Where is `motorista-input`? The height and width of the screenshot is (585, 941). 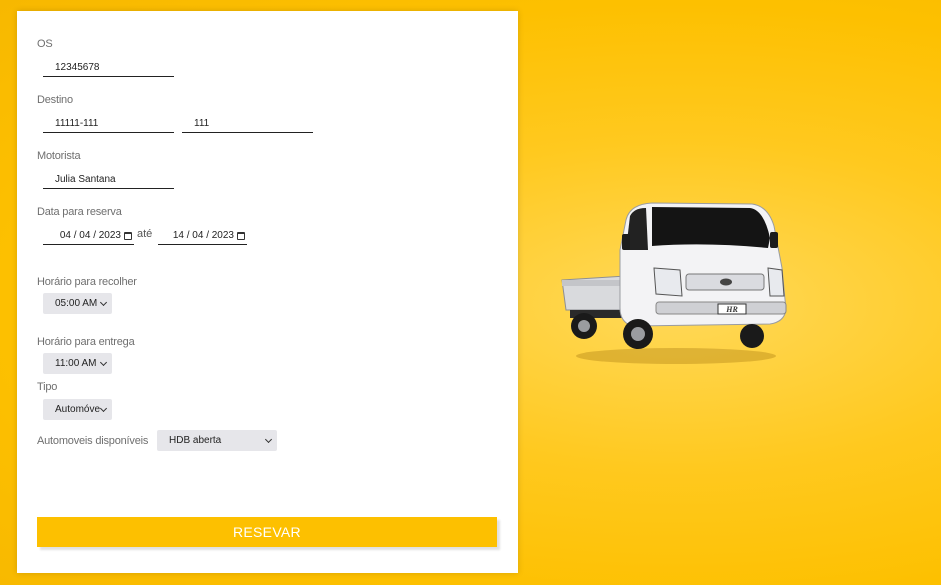 motorista-input is located at coordinates (108, 180).